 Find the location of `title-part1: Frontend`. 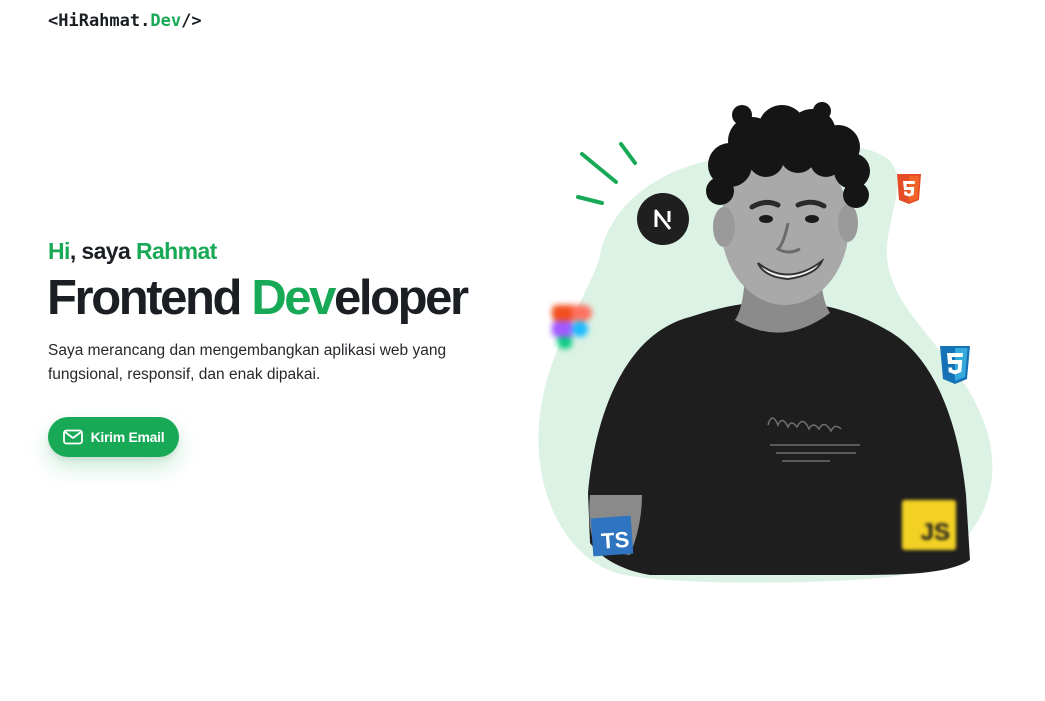

title-part1: Frontend is located at coordinates (149, 298).